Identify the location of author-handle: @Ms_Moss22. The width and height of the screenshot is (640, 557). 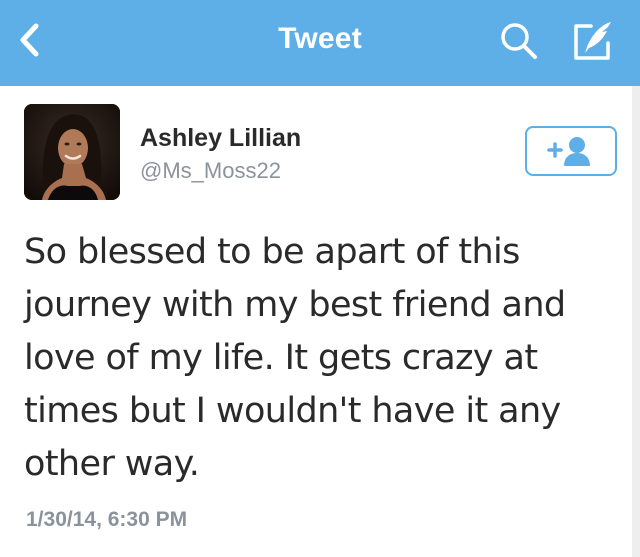
(210, 171).